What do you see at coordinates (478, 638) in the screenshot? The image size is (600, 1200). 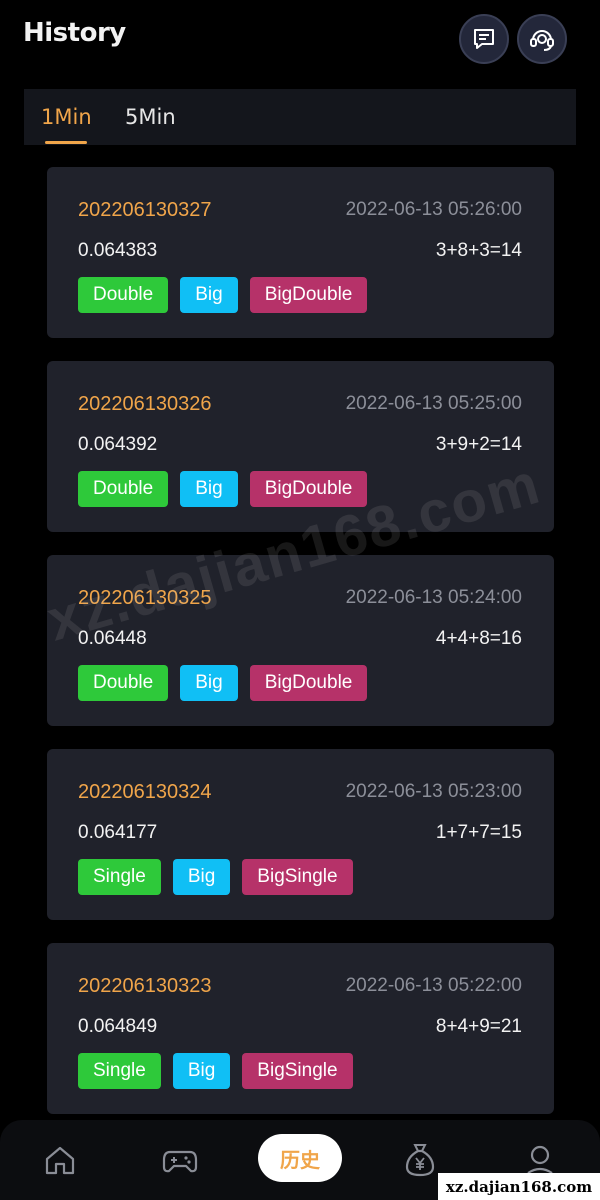 I see `draw-sum: 4+4+8=16` at bounding box center [478, 638].